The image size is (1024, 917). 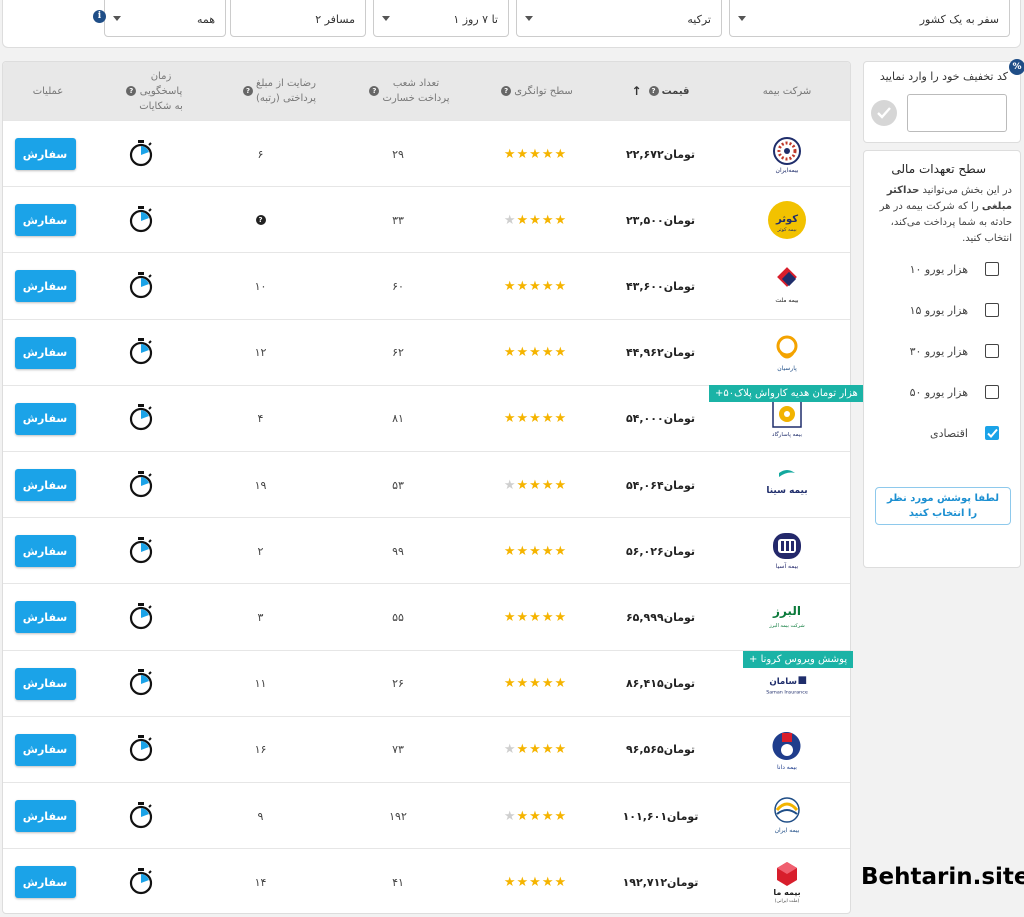 I want to click on price-value: ۸۶,۴۱۵تومان, so click(x=660, y=684).